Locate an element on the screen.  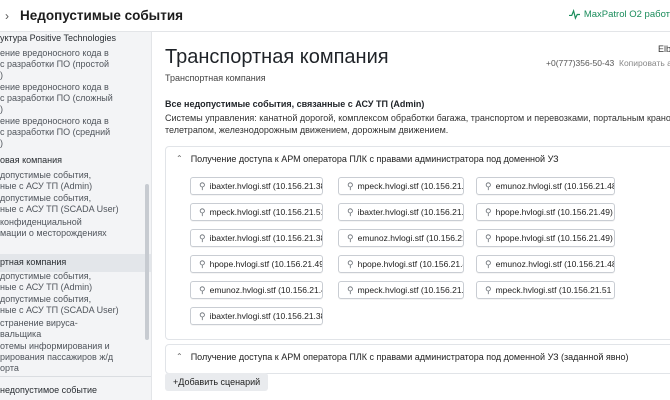
back-button: › is located at coordinates (7, 16).